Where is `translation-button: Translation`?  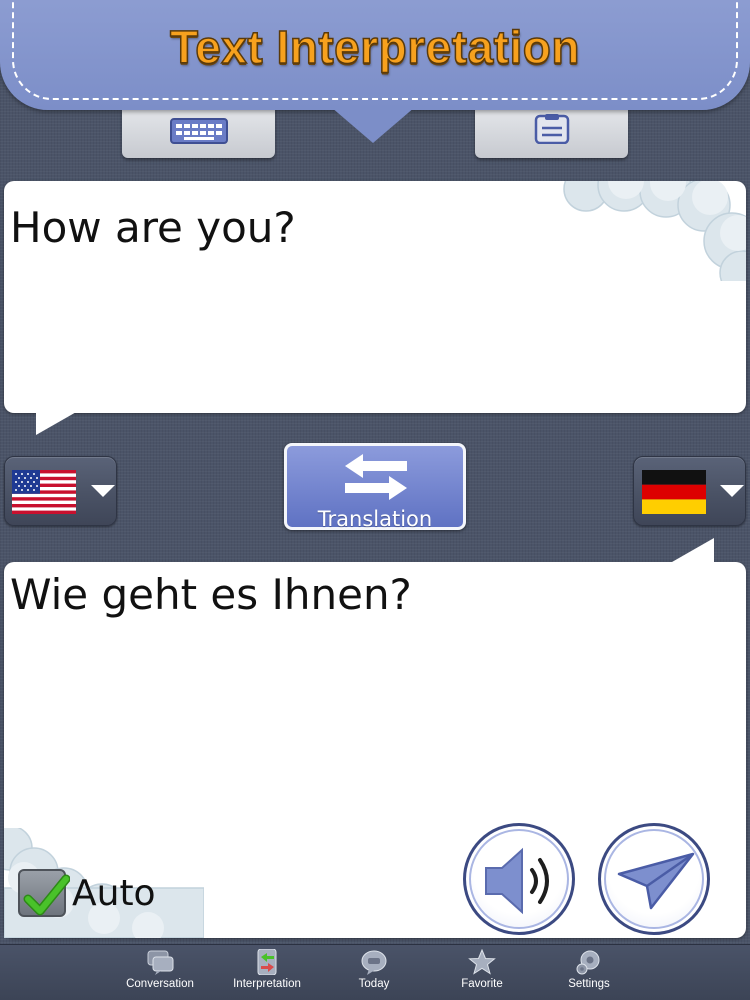
translation-button: Translation is located at coordinates (375, 487).